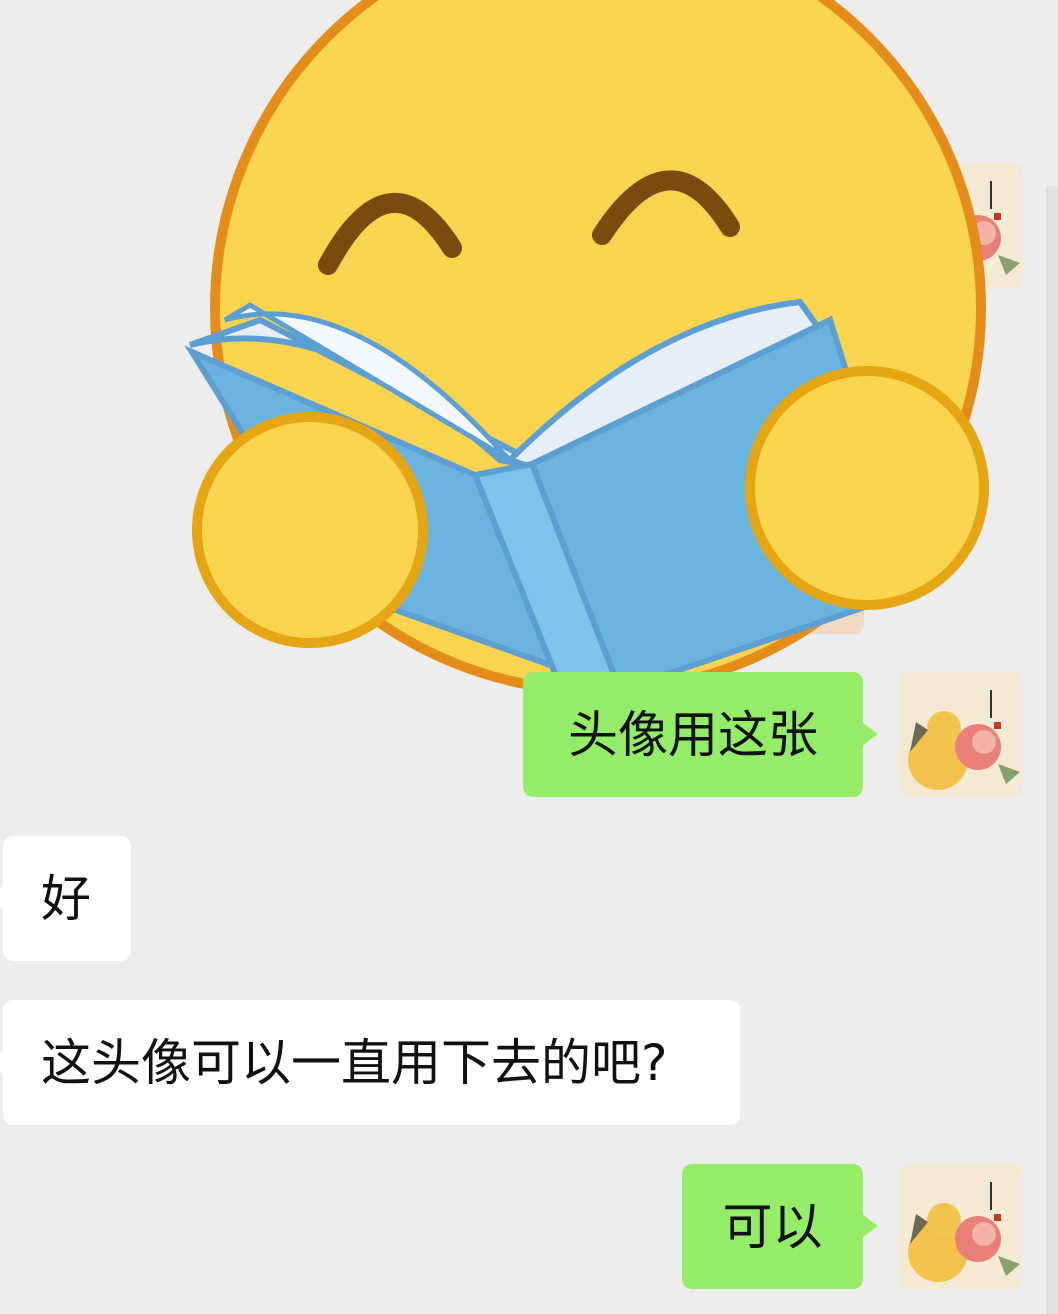 Image resolution: width=1058 pixels, height=1314 pixels. What do you see at coordinates (1052, 750) in the screenshot?
I see `scrollbar` at bounding box center [1052, 750].